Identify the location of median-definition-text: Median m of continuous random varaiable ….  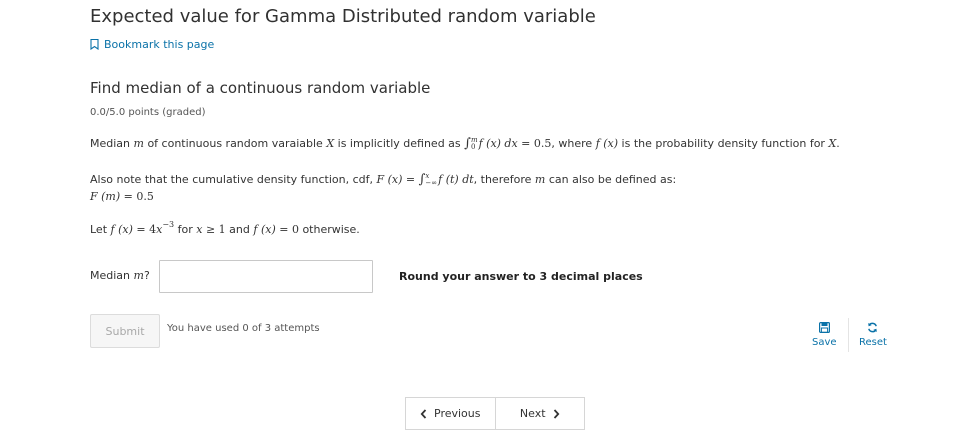
(465, 143).